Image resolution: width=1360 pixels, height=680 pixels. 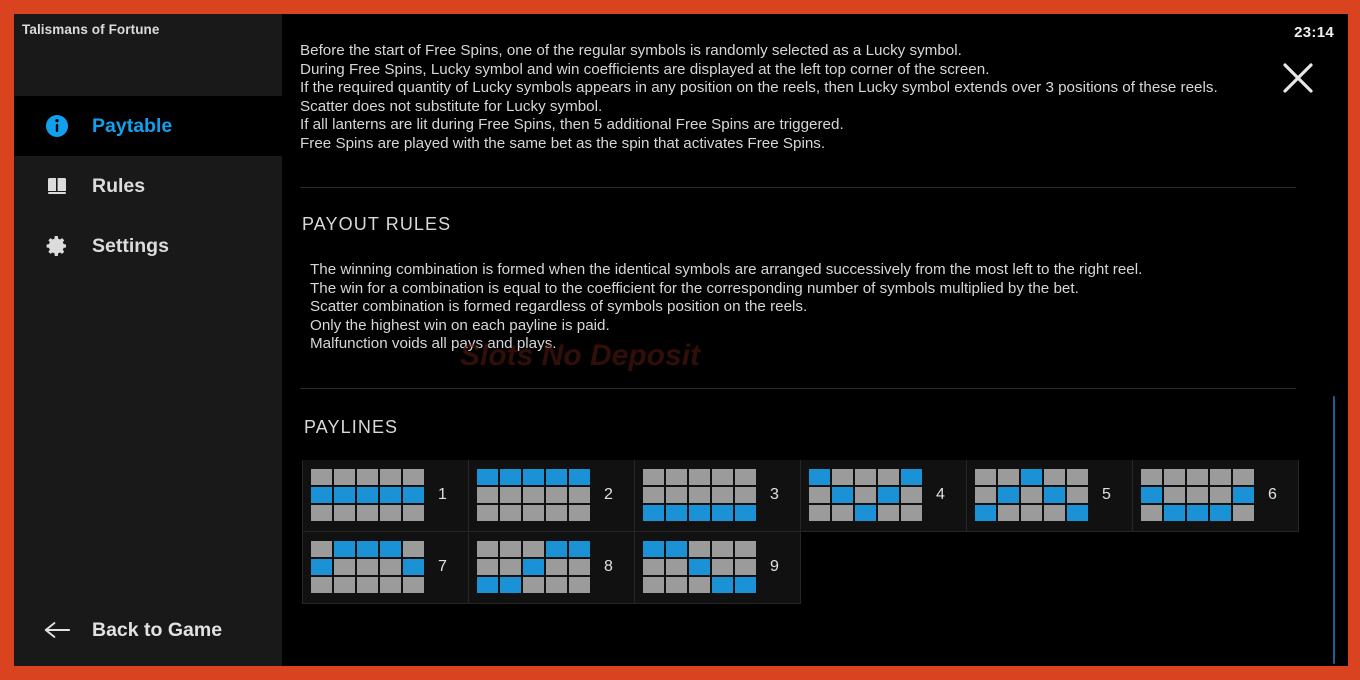 I want to click on back-to-game-button: Back to Game, so click(x=148, y=630).